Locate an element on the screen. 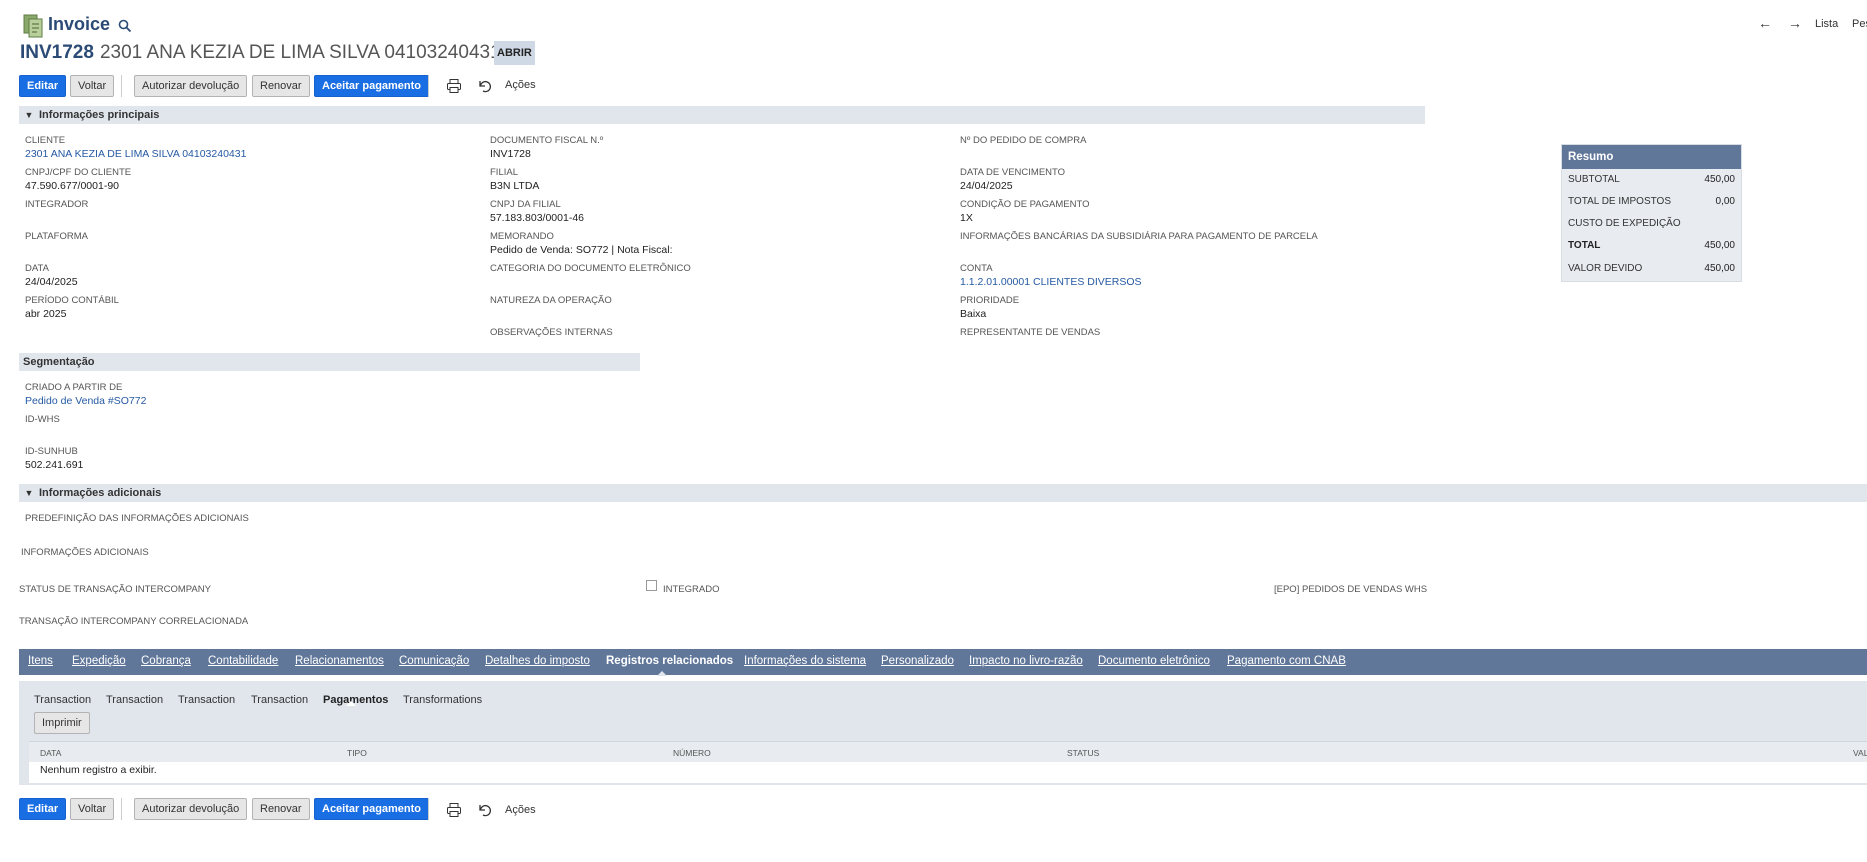  field-label: CLIENTE is located at coordinates (45, 140).